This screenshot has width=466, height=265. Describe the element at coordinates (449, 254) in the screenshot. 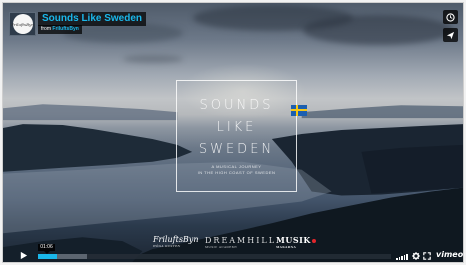

I see `vimeo-logo: vimeo` at that location.